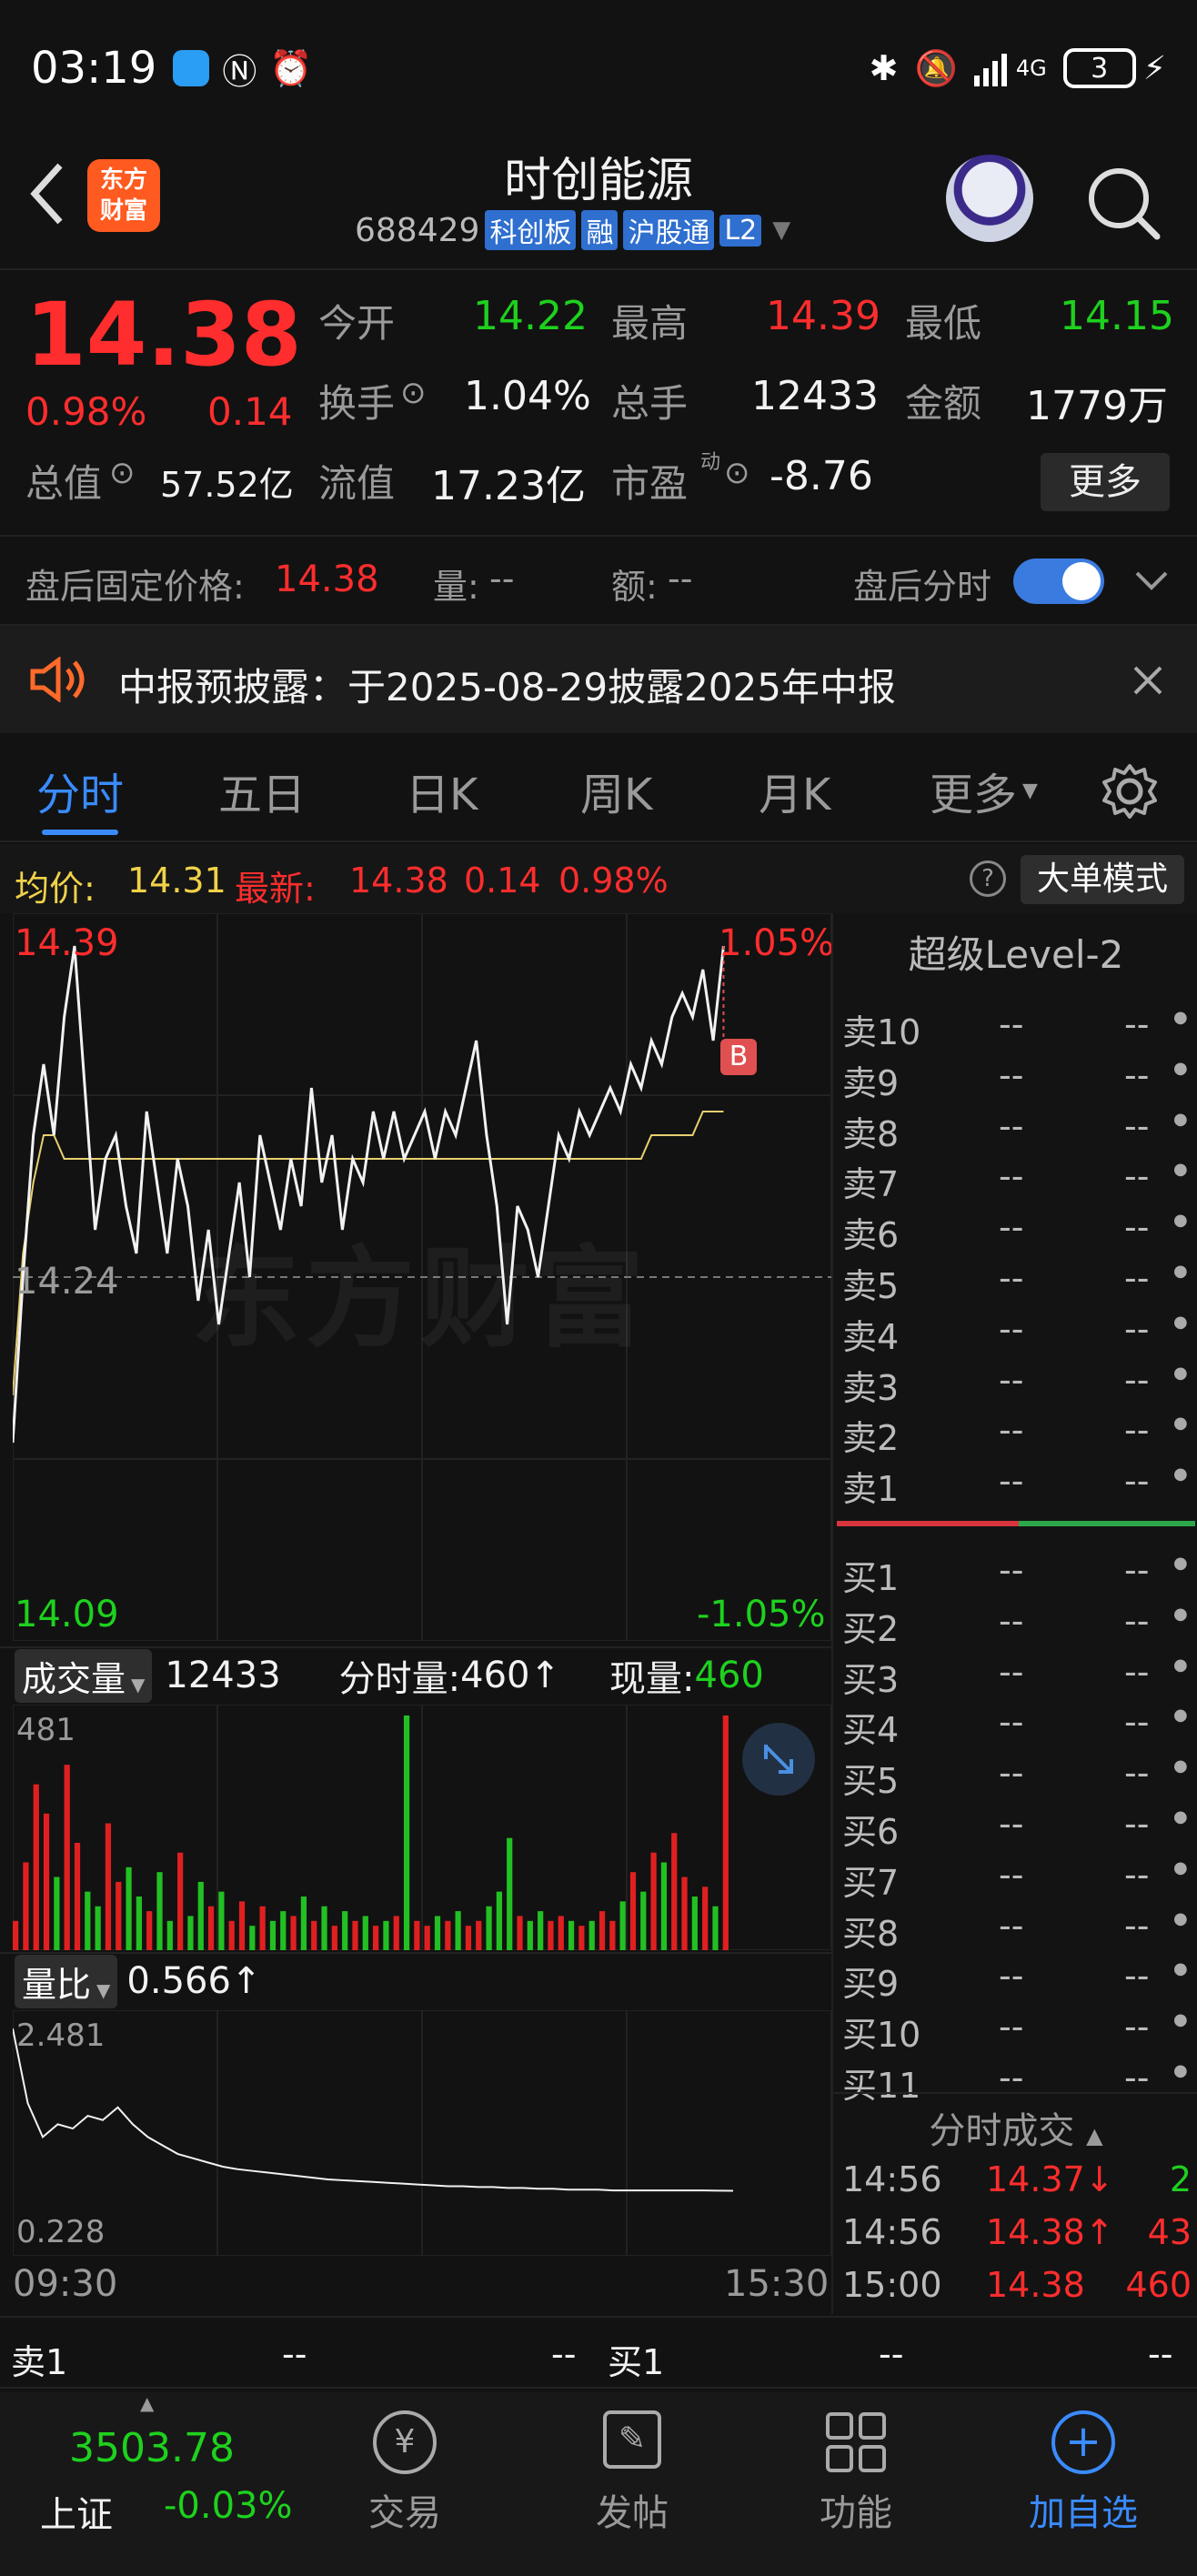 The image size is (1197, 2576). Describe the element at coordinates (871, 1489) in the screenshot. I see `level-label: 卖1` at that location.